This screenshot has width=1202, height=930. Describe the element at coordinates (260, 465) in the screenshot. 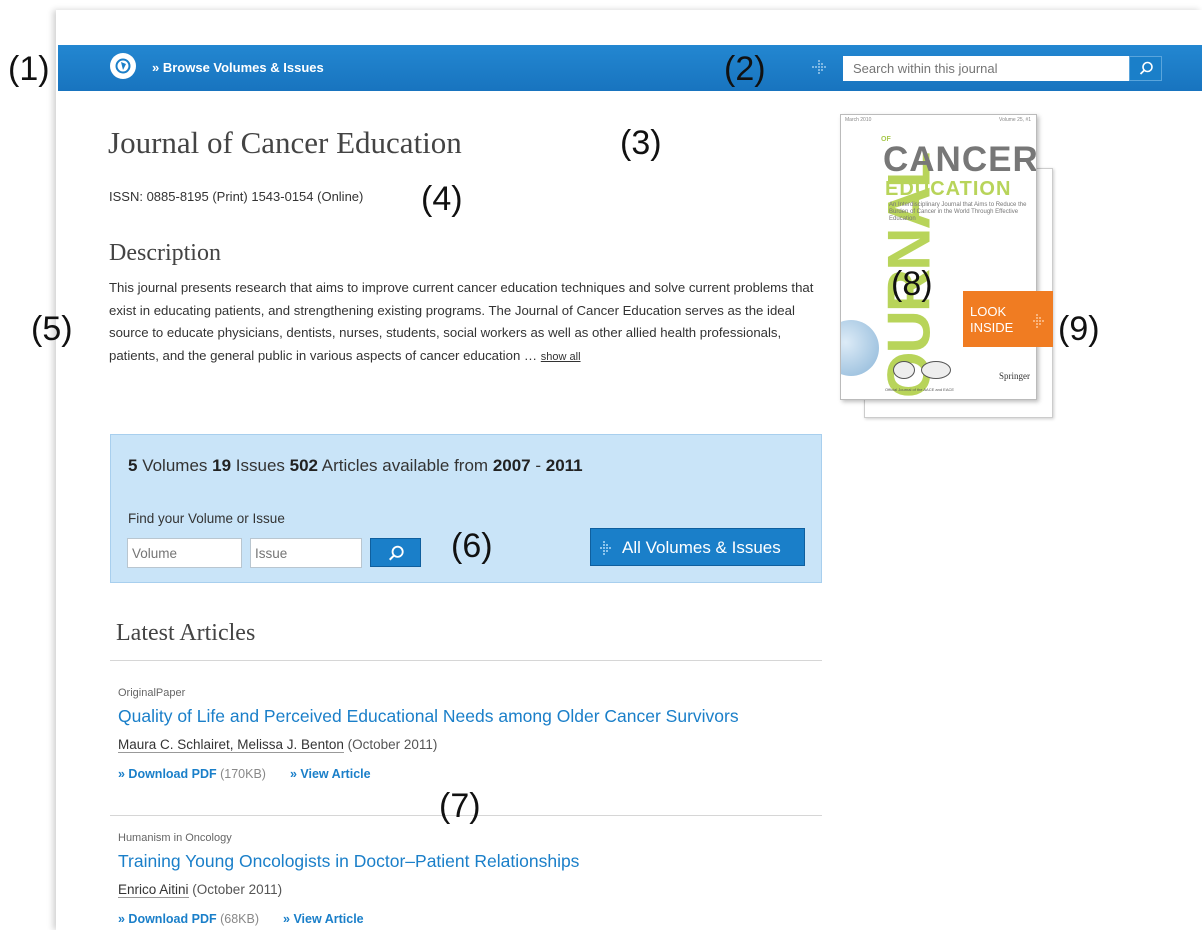

I see `issues-label: Issues` at that location.